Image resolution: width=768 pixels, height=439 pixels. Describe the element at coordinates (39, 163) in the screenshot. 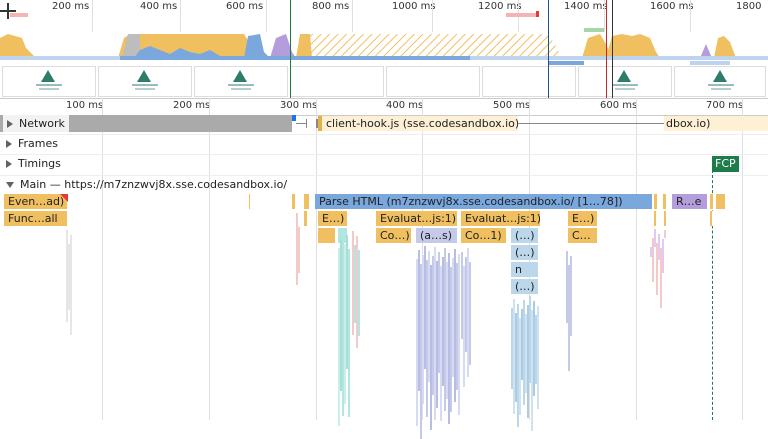

I see `track-label: Timings` at that location.